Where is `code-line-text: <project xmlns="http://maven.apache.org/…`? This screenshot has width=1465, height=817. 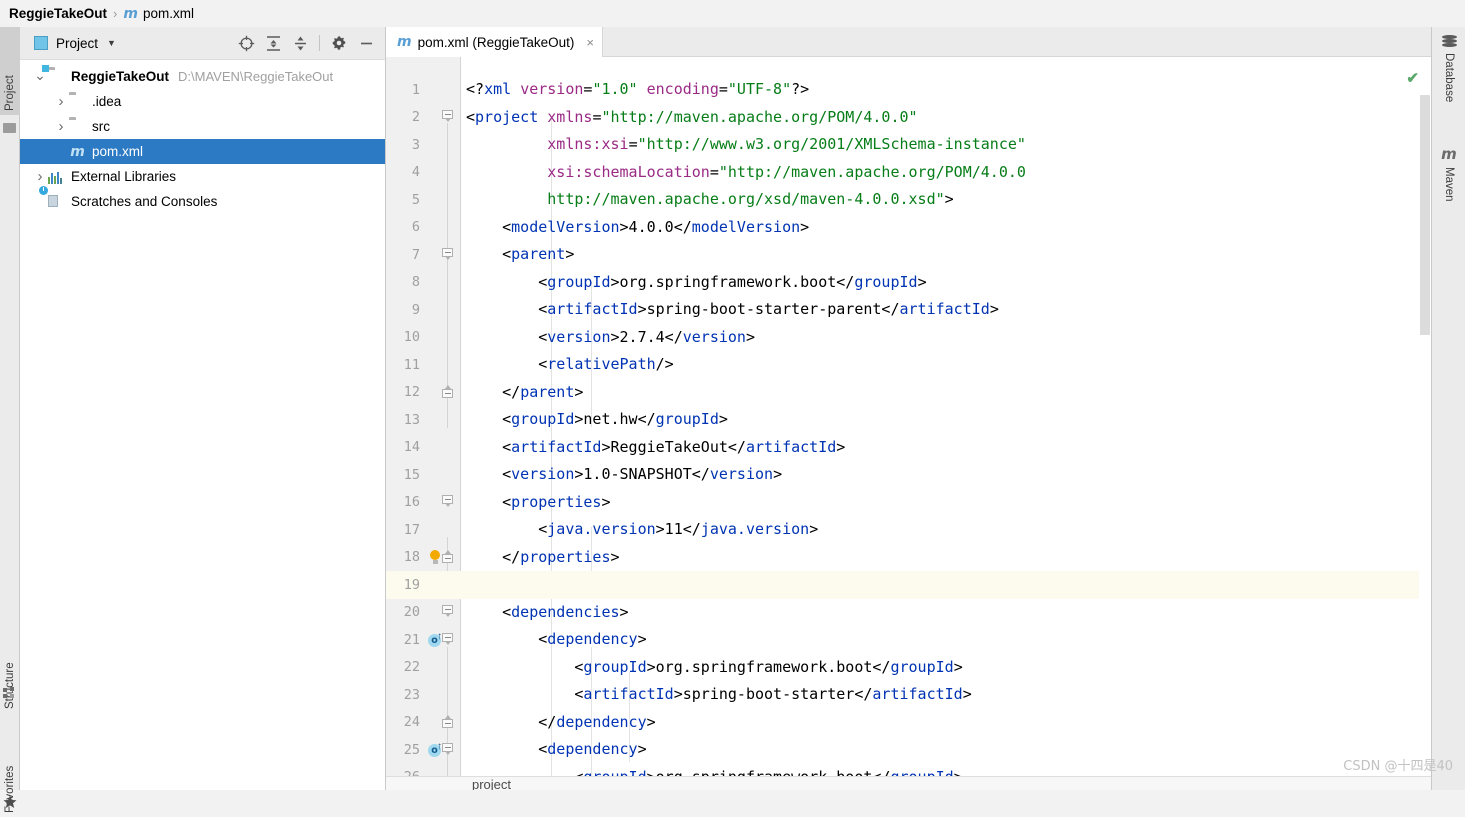 code-line-text: <project xmlns="http://maven.apache.org/… is located at coordinates (692, 118).